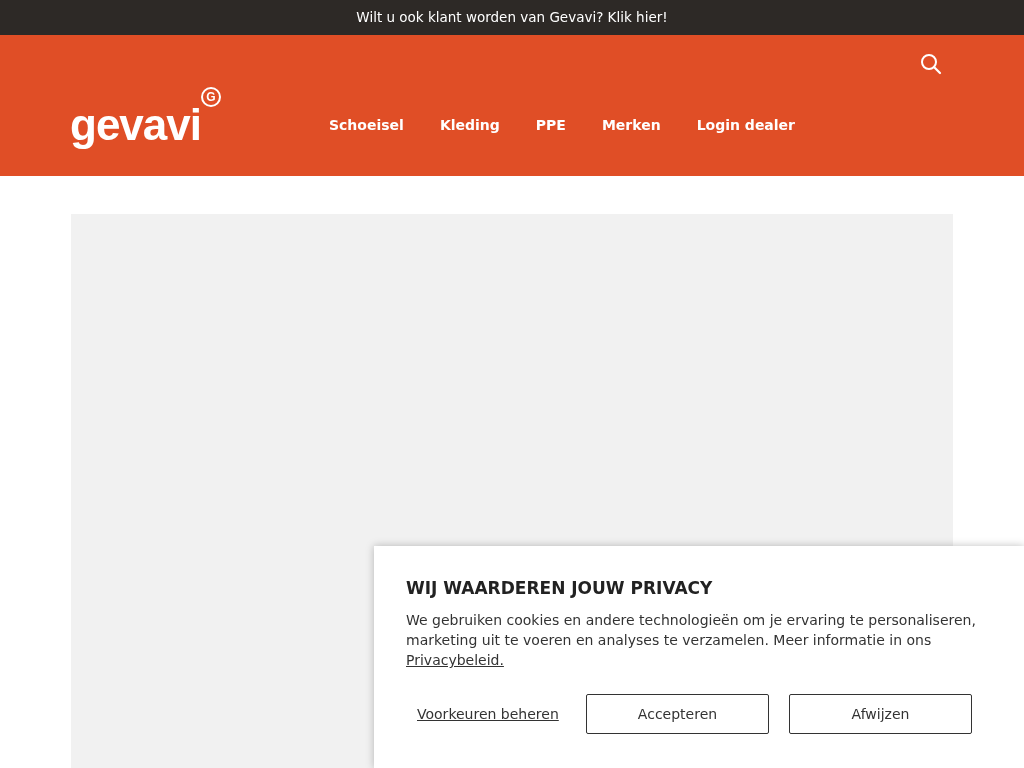  Describe the element at coordinates (931, 64) in the screenshot. I see `search-icon` at that location.